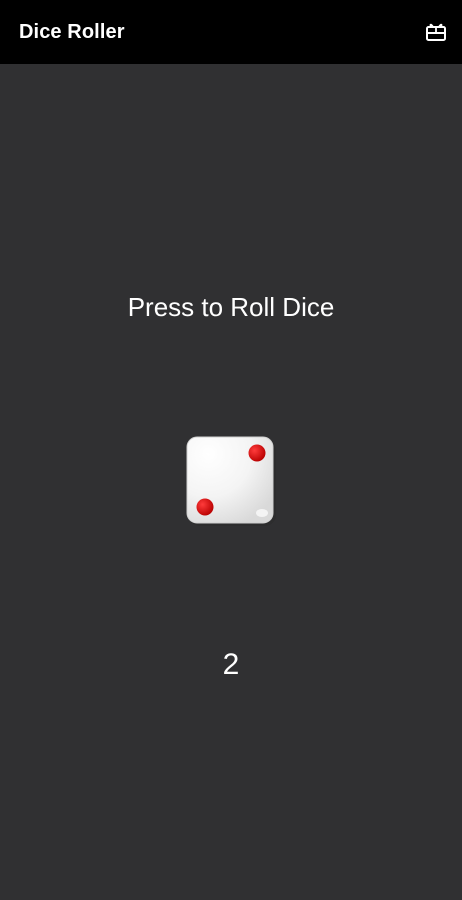 The image size is (462, 900). I want to click on dice-face-two-icon, so click(231, 481).